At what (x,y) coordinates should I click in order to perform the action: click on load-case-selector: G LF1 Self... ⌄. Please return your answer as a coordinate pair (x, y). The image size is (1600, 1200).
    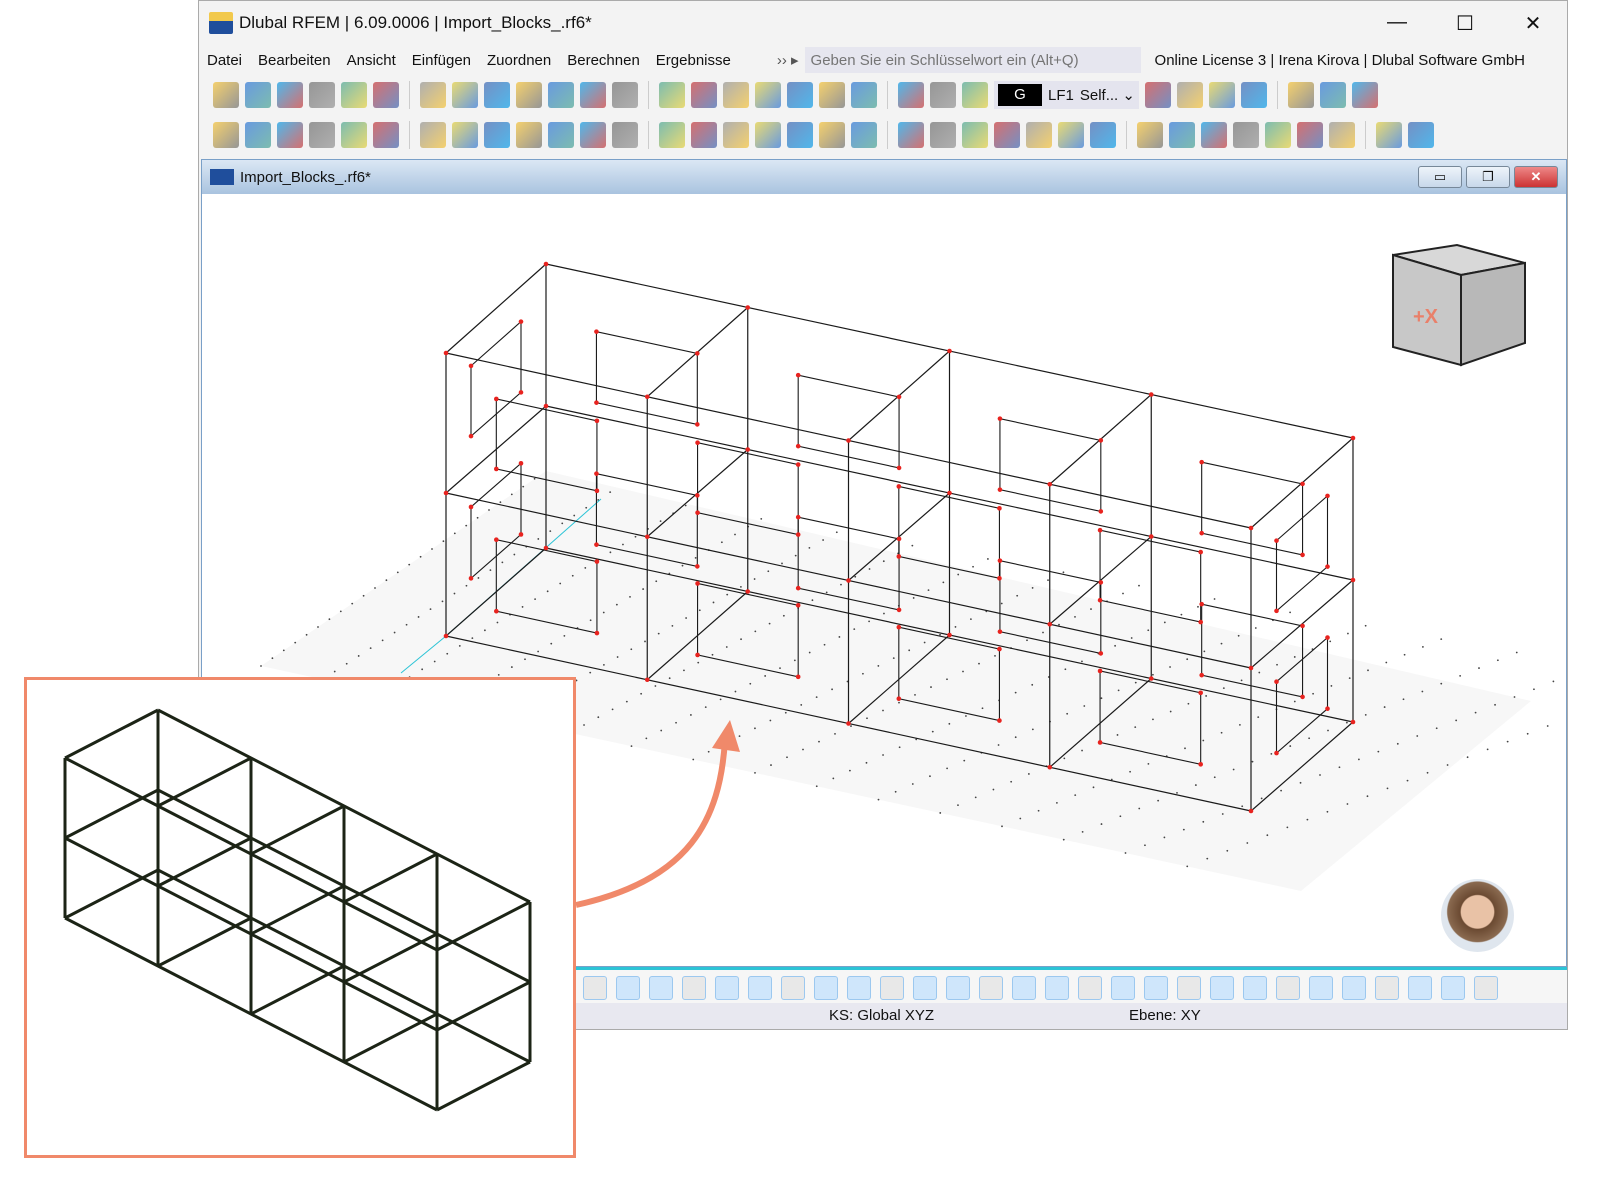
    Looking at the image, I should click on (1066, 95).